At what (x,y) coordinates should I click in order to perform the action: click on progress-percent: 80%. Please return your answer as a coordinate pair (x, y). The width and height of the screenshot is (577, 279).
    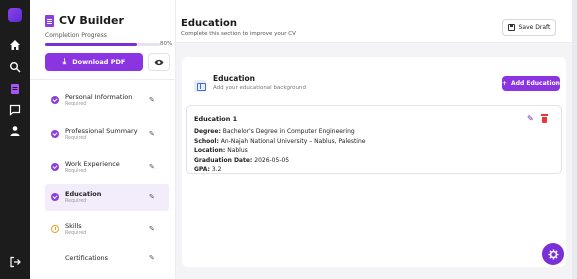
    Looking at the image, I should click on (166, 44).